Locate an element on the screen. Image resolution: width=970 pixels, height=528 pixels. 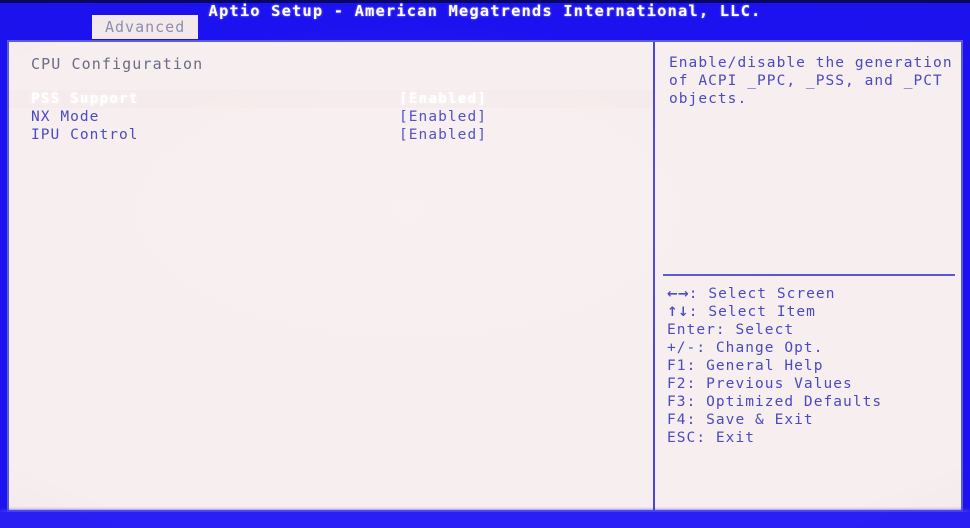
key-legend-row: F3: Optimized Defaults is located at coordinates (813, 402).